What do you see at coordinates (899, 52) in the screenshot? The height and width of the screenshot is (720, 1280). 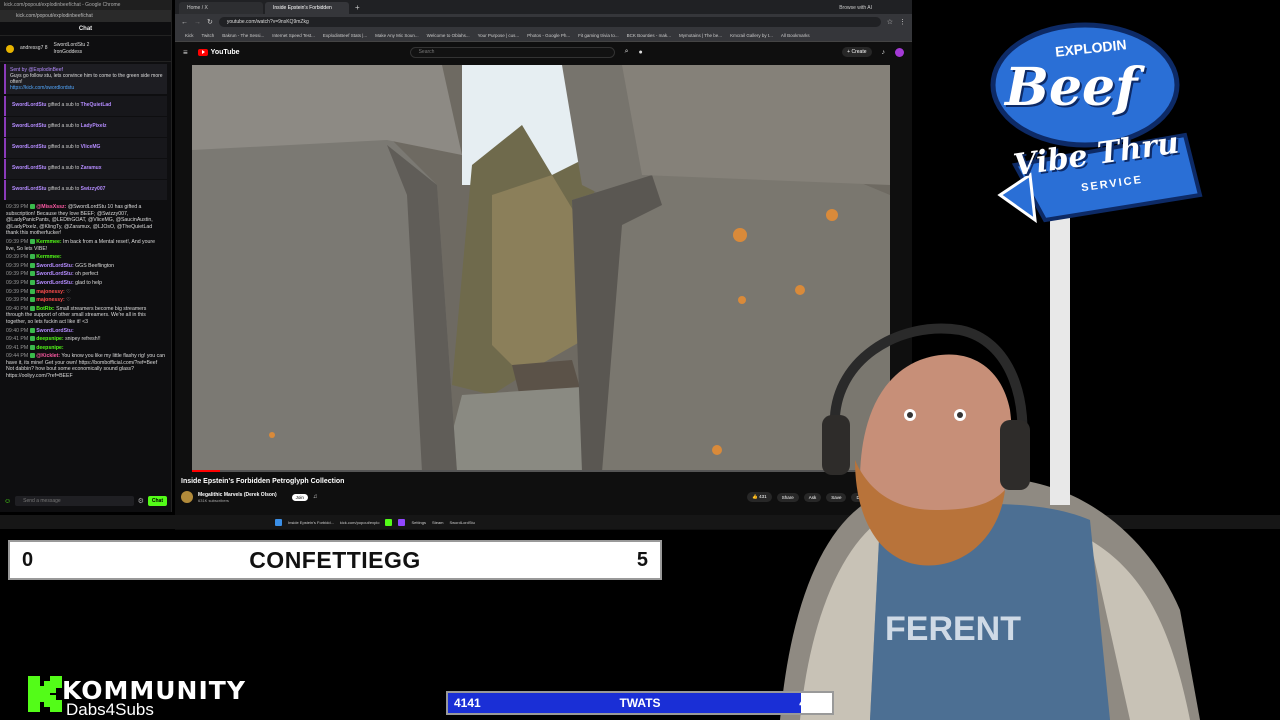 I see `account-avatar` at bounding box center [899, 52].